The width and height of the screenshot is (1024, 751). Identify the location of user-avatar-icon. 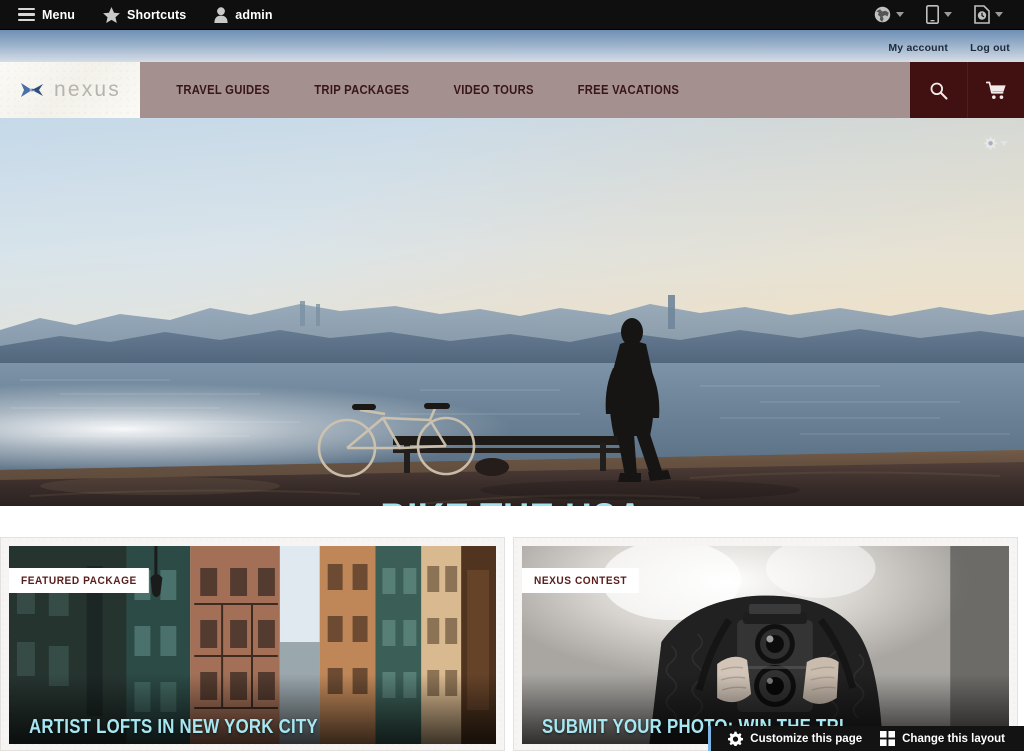
(221, 14).